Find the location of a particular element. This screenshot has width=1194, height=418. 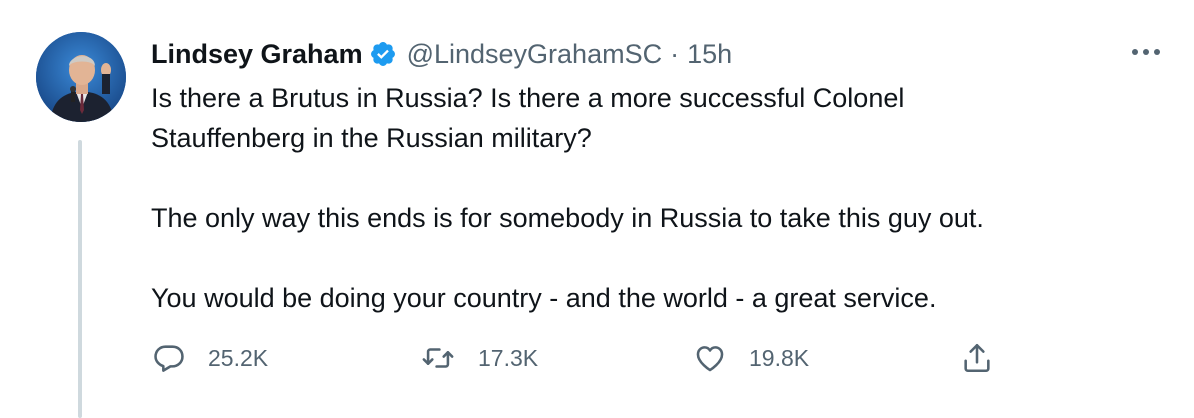

like-count: 19.8K is located at coordinates (779, 357).